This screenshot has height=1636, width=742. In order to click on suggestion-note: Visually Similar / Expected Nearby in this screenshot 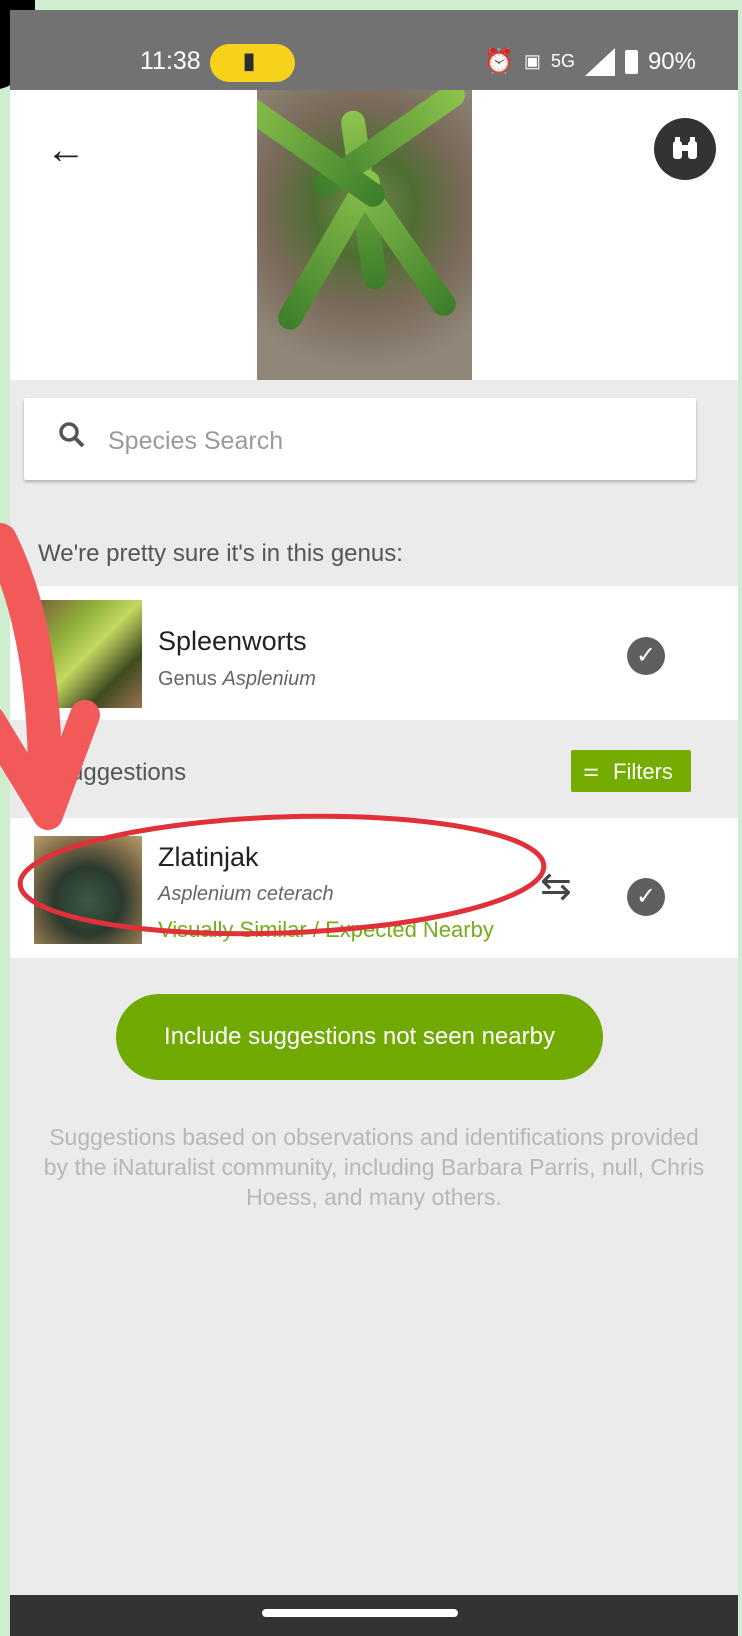, I will do `click(326, 929)`.